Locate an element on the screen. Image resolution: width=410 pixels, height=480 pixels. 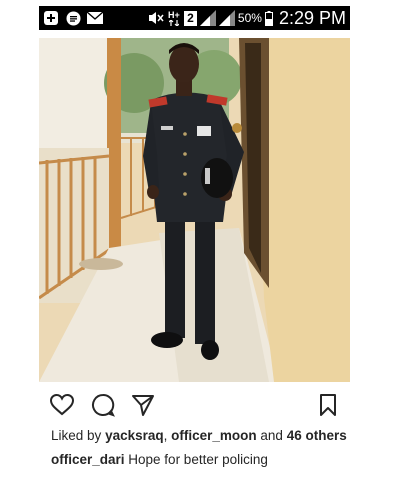
network-type: H+ is located at coordinates (174, 14).